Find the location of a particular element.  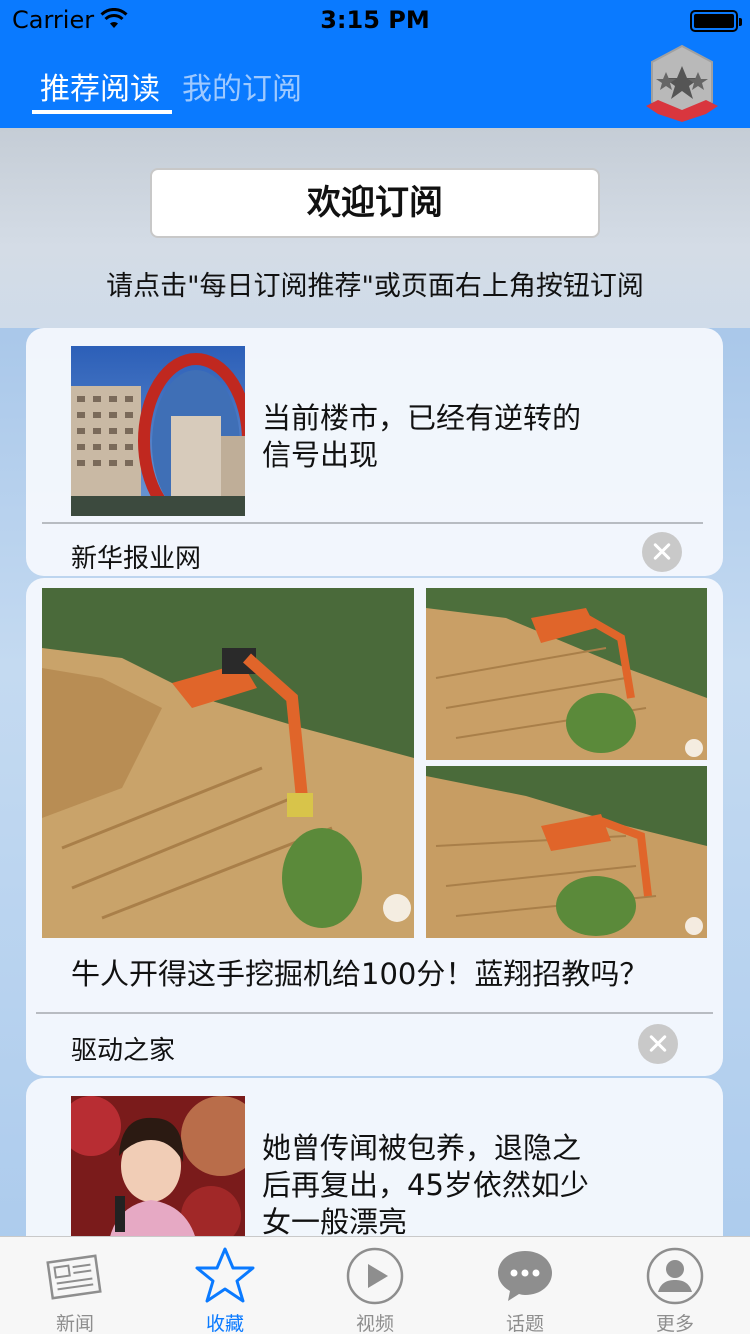

tab-label: 收藏 is located at coordinates (224, 1323).